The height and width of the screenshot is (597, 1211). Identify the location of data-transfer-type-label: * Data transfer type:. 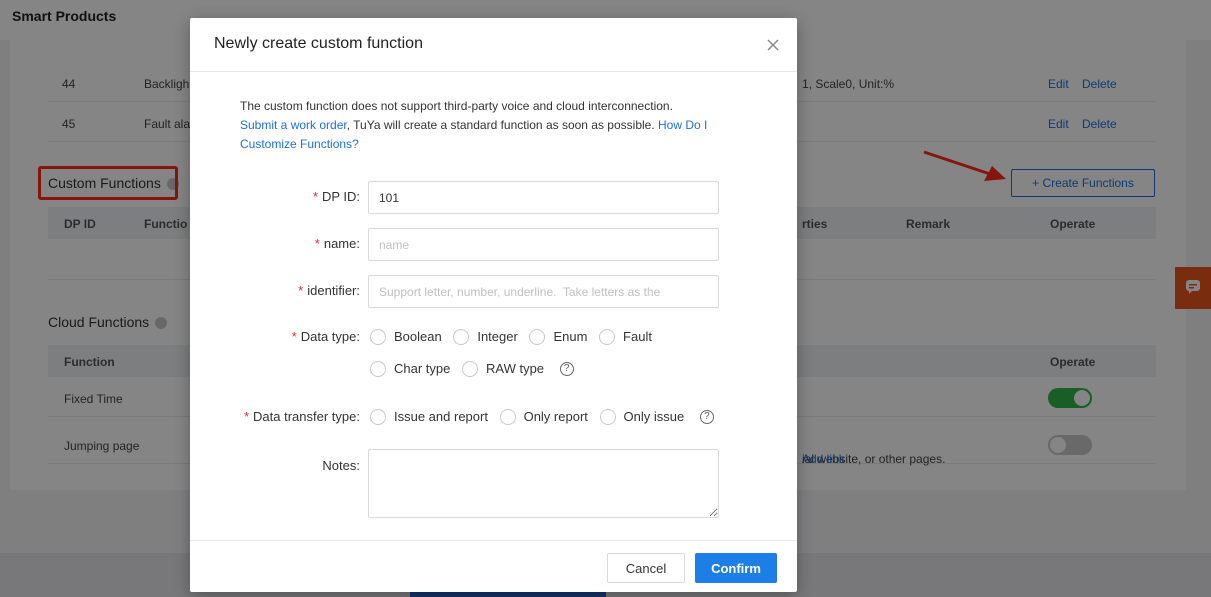
(301, 416).